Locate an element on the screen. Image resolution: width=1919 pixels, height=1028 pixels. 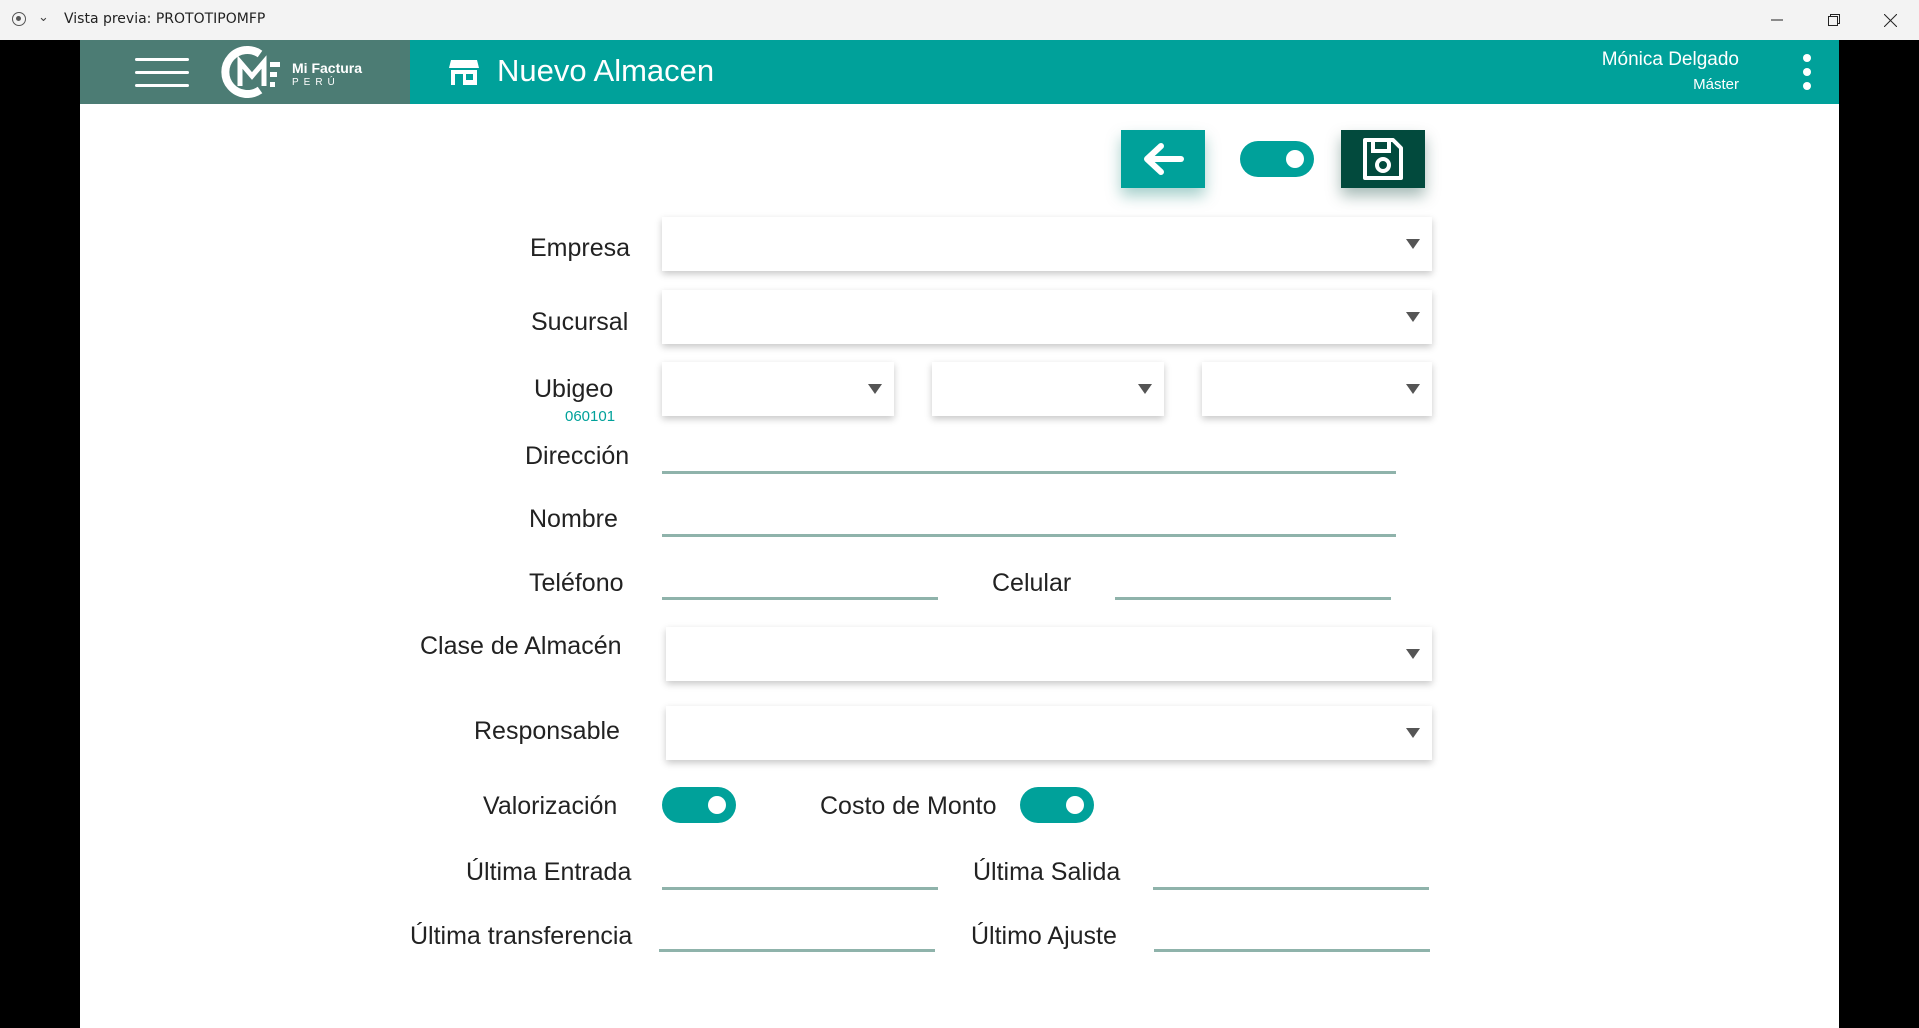
ultima-entrada-label: Última Entrada is located at coordinates (549, 872).